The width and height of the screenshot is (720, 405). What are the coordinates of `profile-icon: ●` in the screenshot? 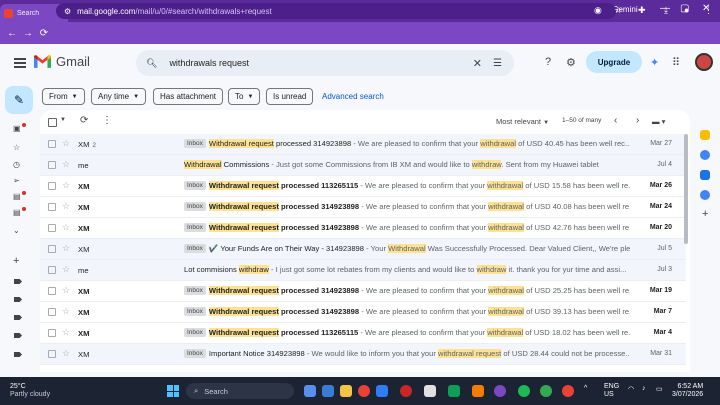 It's located at (686, 10).